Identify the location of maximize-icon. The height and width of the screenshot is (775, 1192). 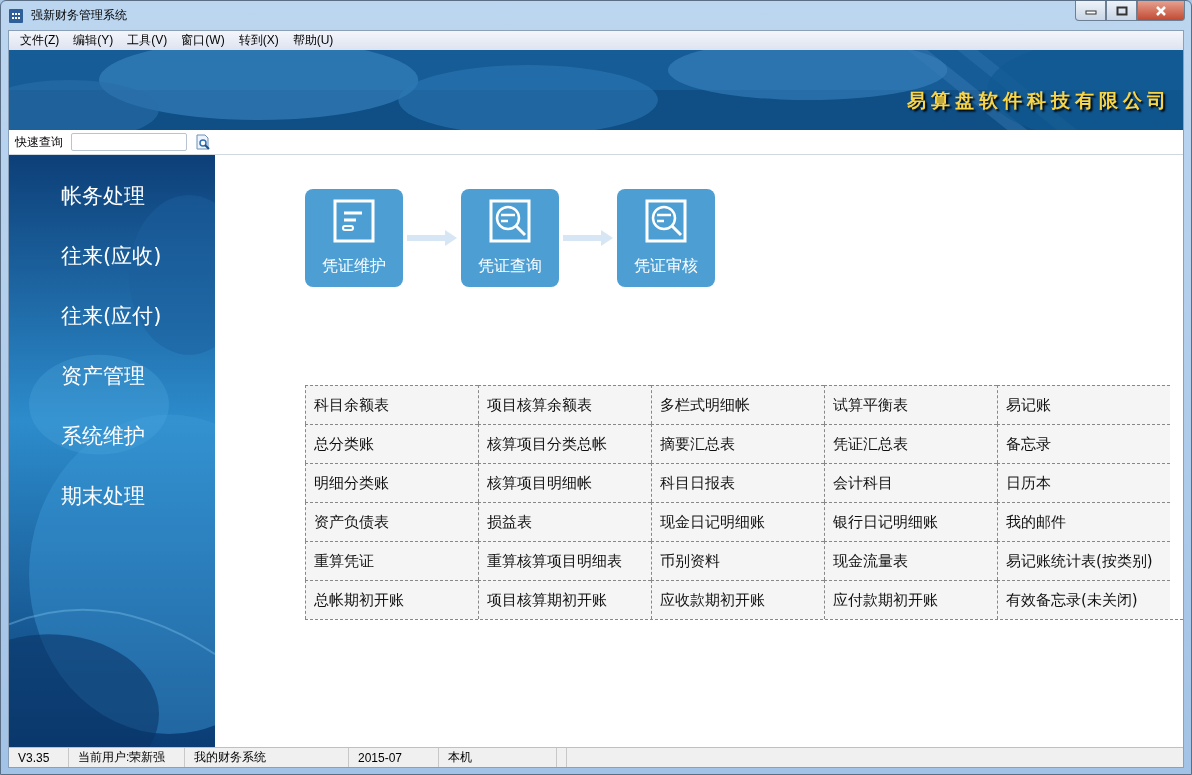
(1121, 10).